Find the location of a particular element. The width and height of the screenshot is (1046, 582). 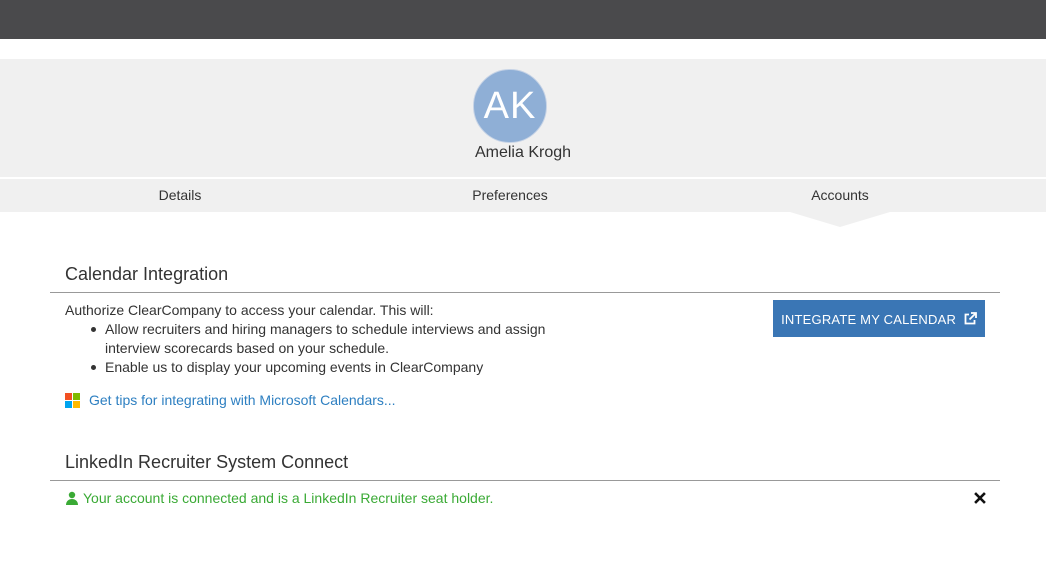

external-link-icon is located at coordinates (970, 321).